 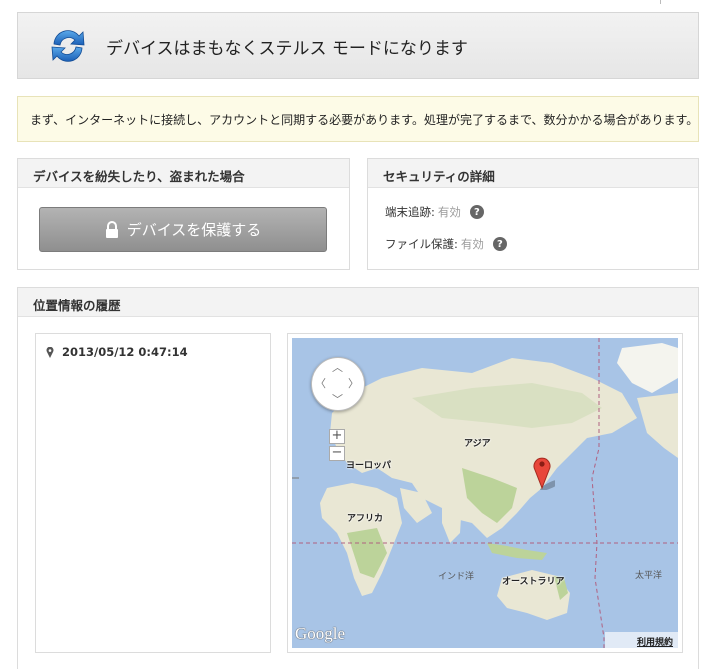 I want to click on pan-down-icon: ﹀, so click(x=337, y=399).